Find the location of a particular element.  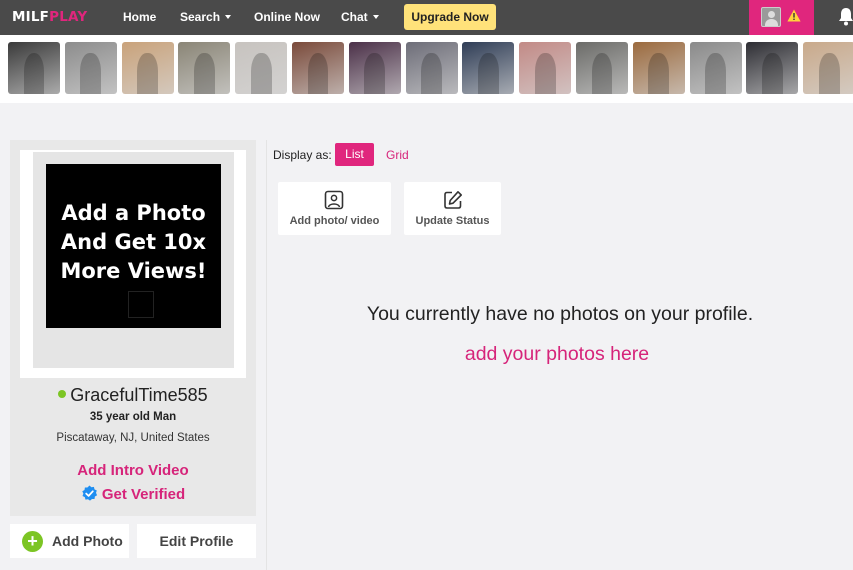

username-row: GracefulTime585 is located at coordinates (133, 395).